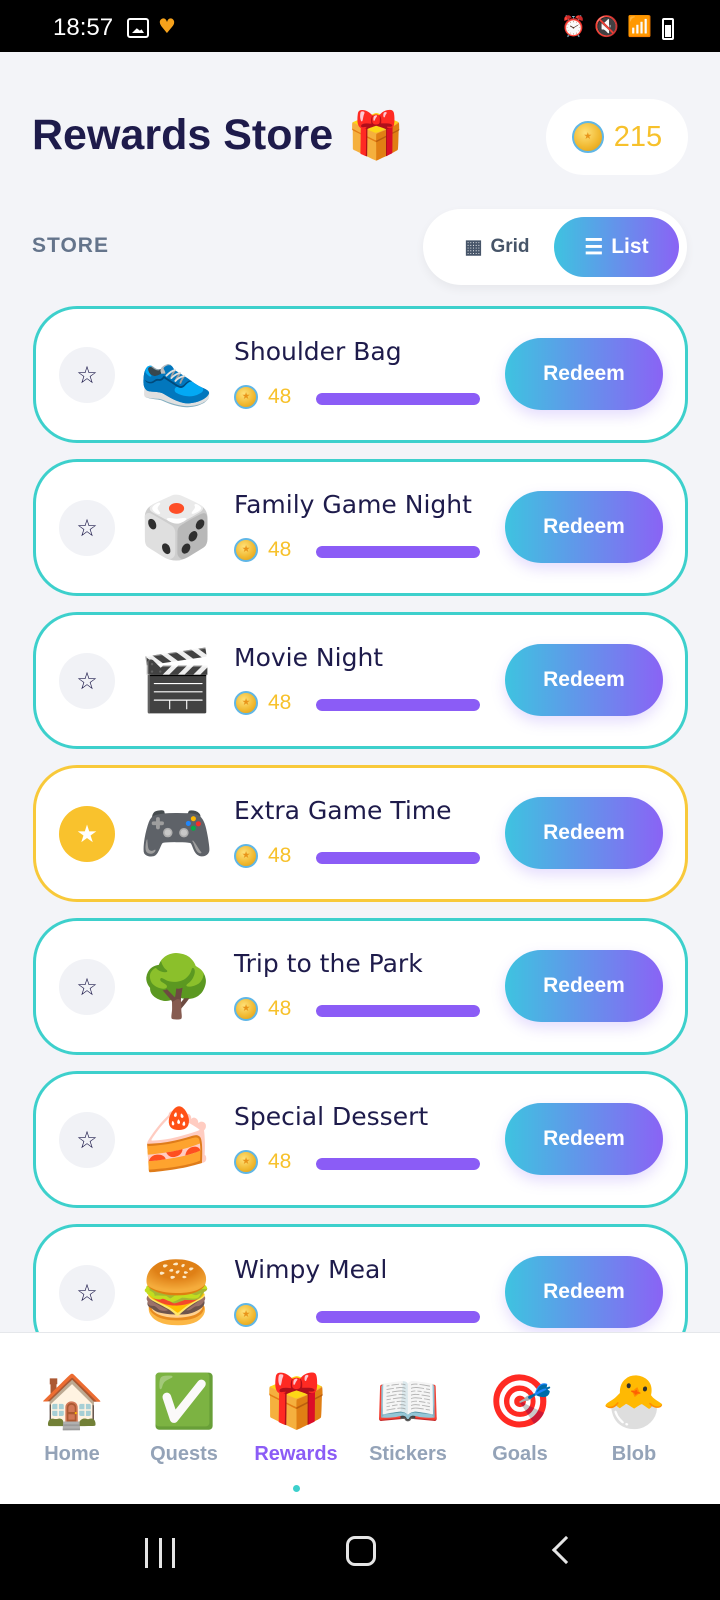 This screenshot has height=1600, width=720. What do you see at coordinates (566, 1550) in the screenshot?
I see `back-button` at bounding box center [566, 1550].